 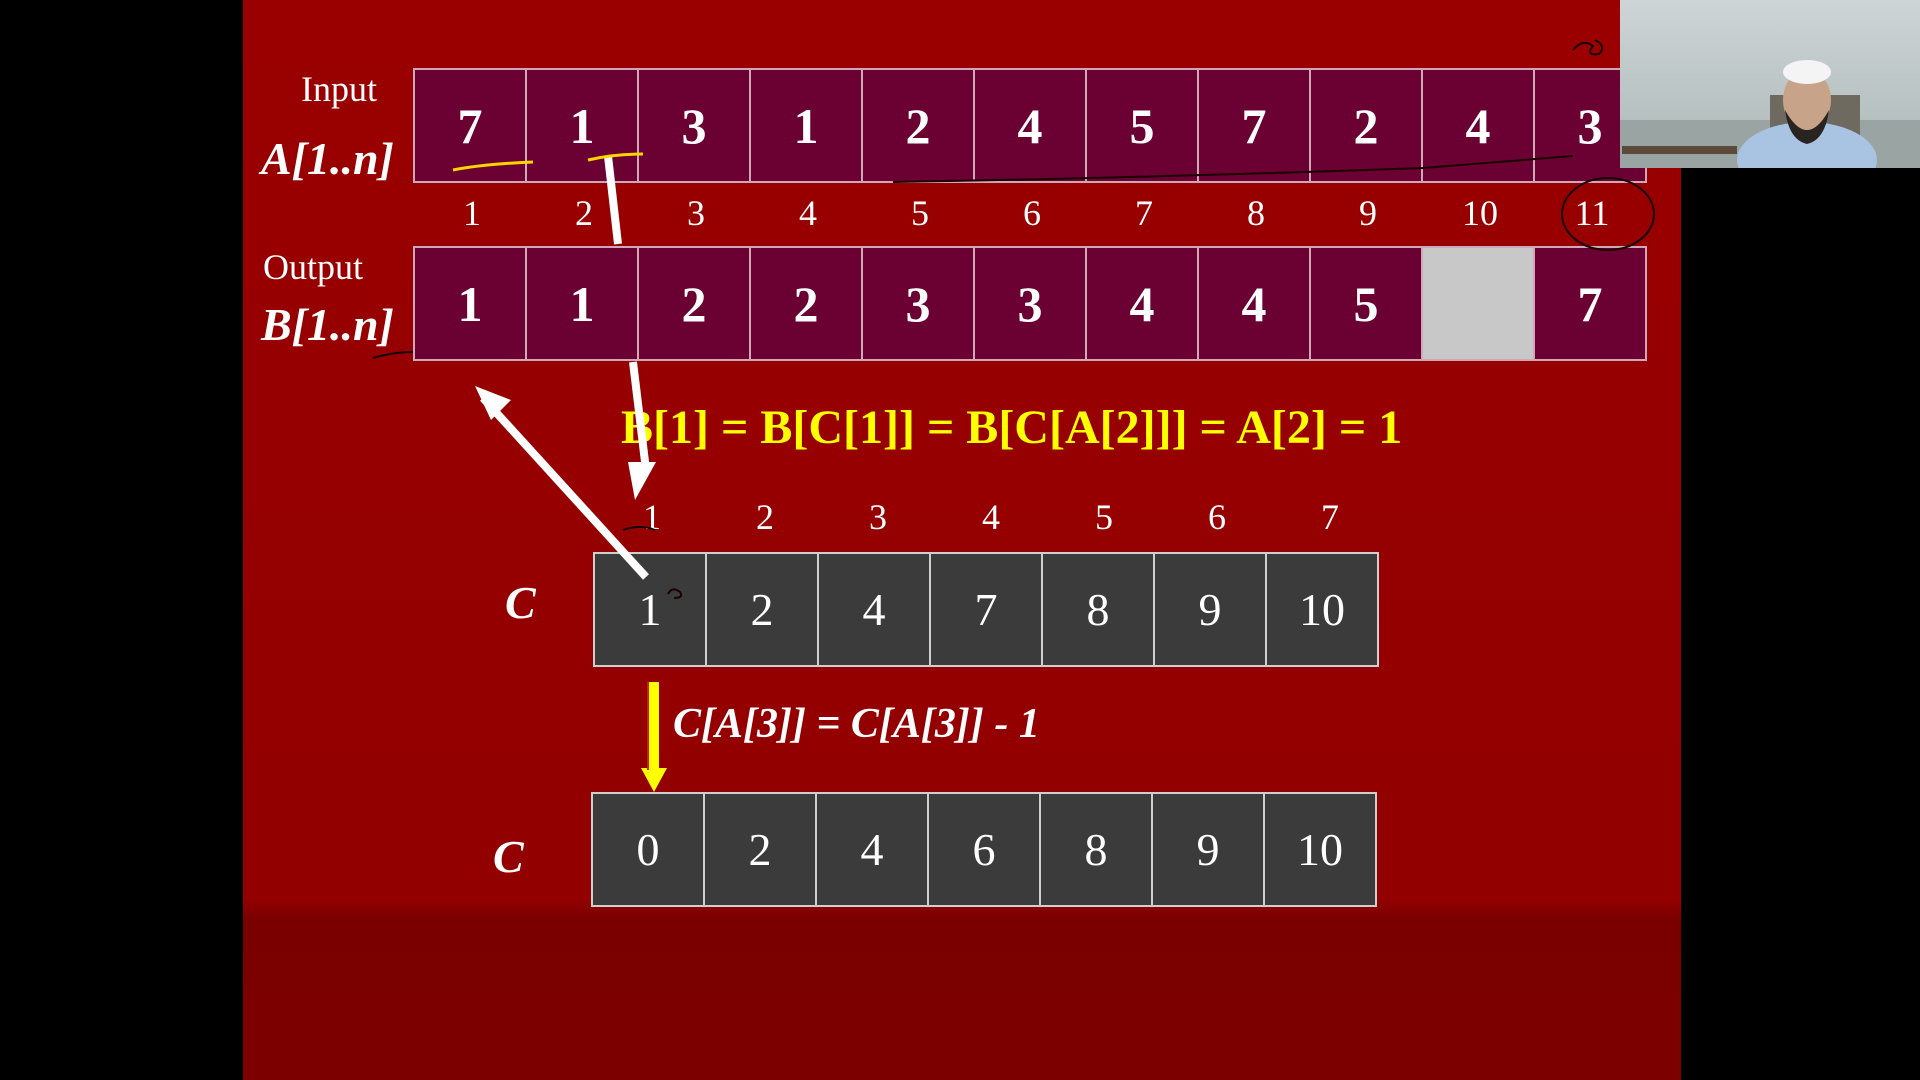 I want to click on presenter-icon, so click(x=1770, y=114).